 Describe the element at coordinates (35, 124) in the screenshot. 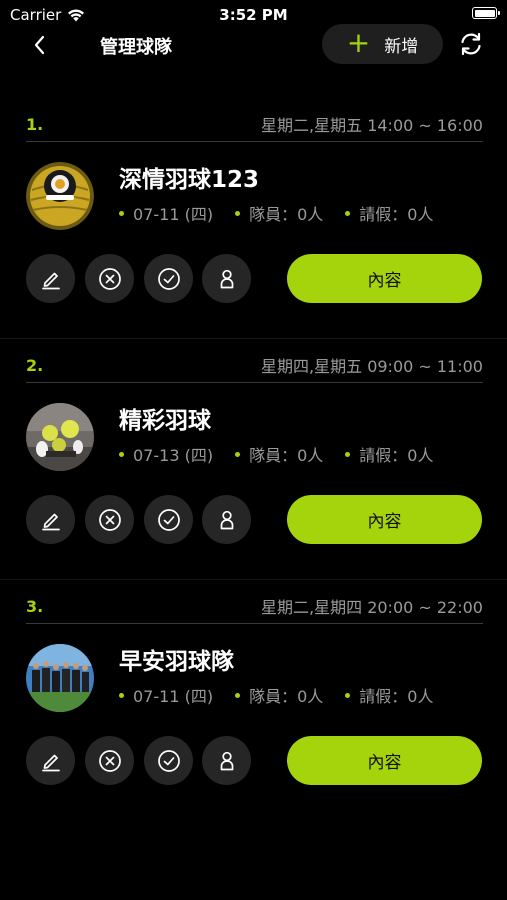

I see `team-index: 1.` at that location.